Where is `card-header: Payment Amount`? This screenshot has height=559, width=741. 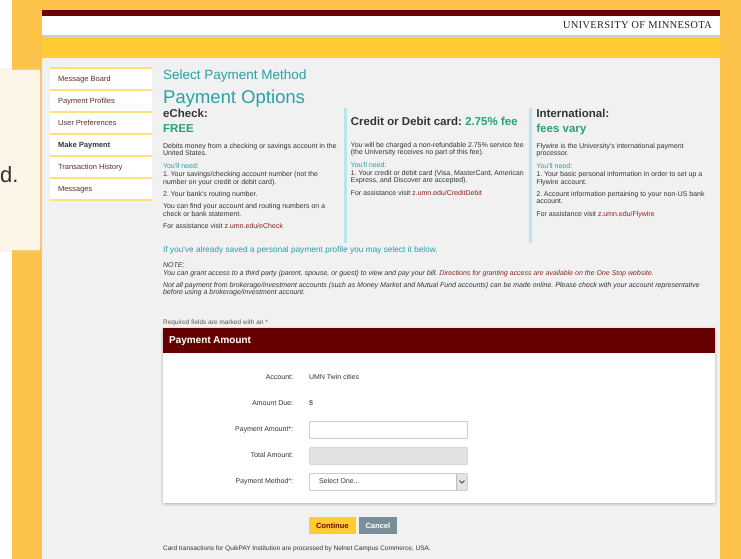 card-header: Payment Amount is located at coordinates (439, 340).